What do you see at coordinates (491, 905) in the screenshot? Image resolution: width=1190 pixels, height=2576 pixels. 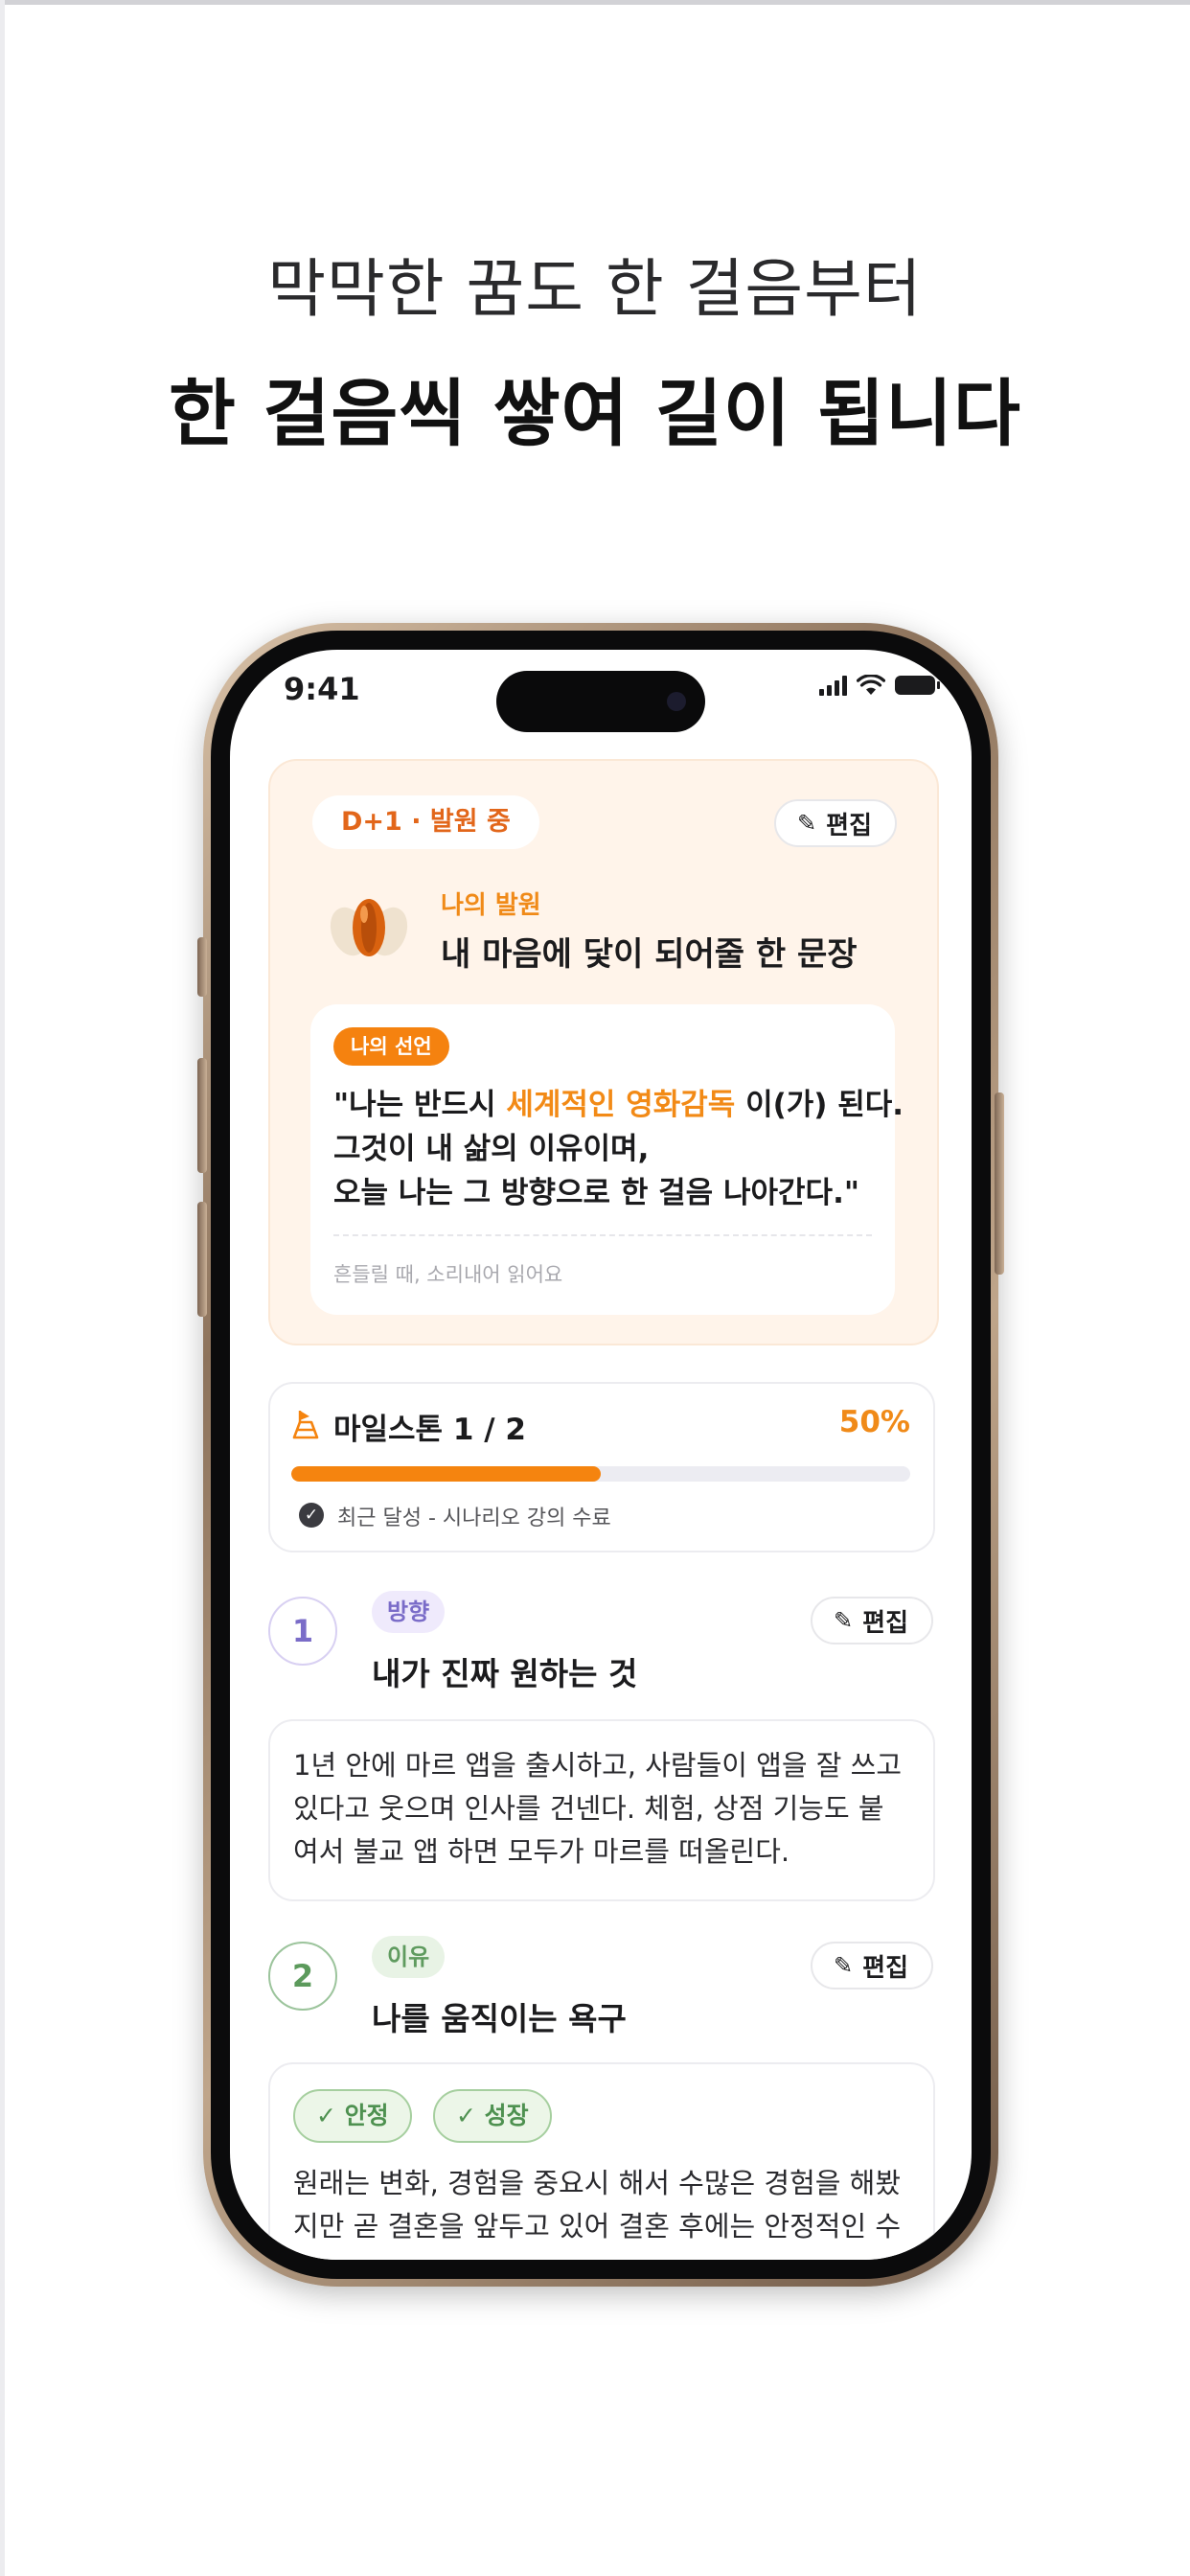 I see `wish-label: 나의 발원` at bounding box center [491, 905].